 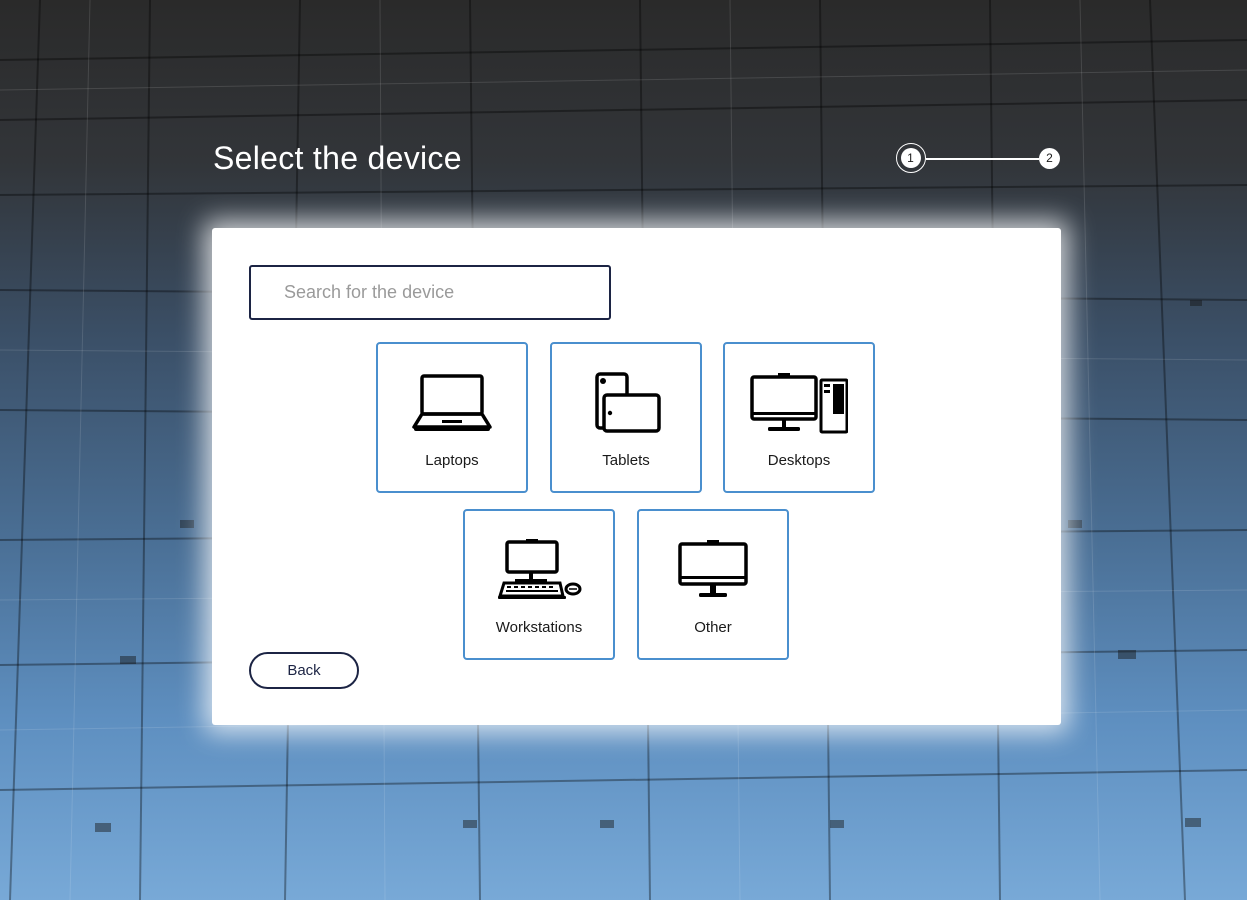 I want to click on device-tile-other: Other, so click(x=713, y=584).